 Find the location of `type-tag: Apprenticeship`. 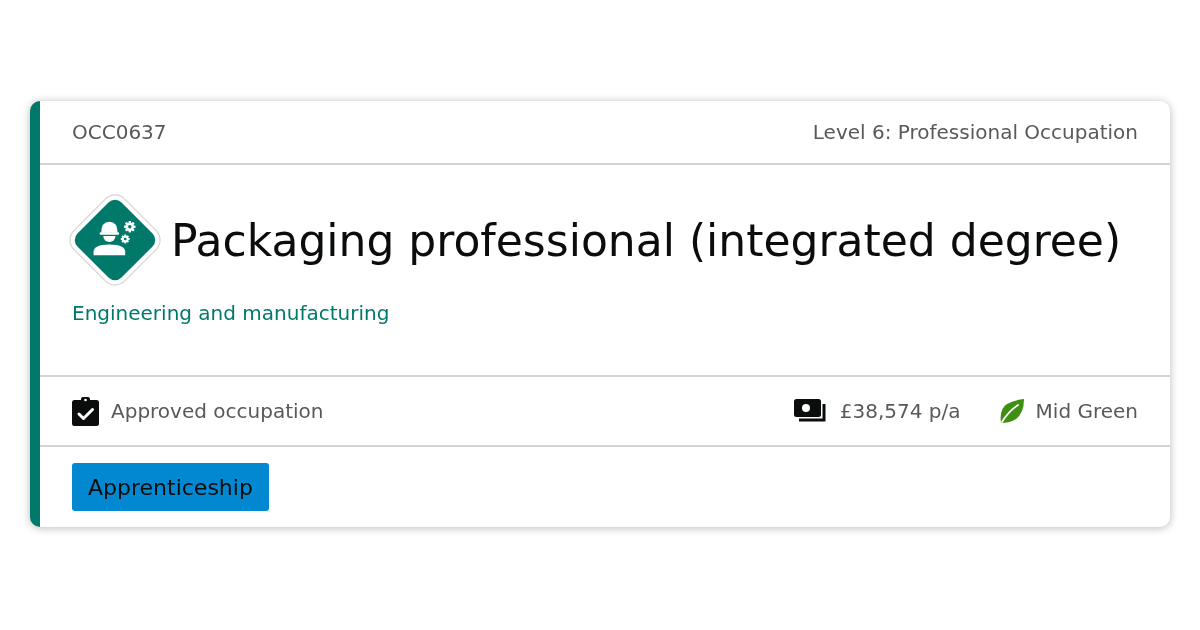

type-tag: Apprenticeship is located at coordinates (170, 487).